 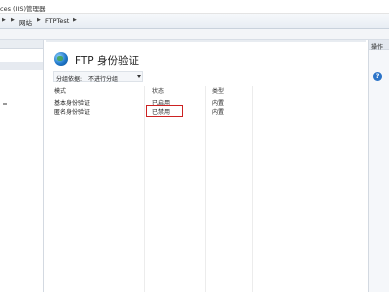 I want to click on breadcrumb-site: FTPTest, so click(x=57, y=21).